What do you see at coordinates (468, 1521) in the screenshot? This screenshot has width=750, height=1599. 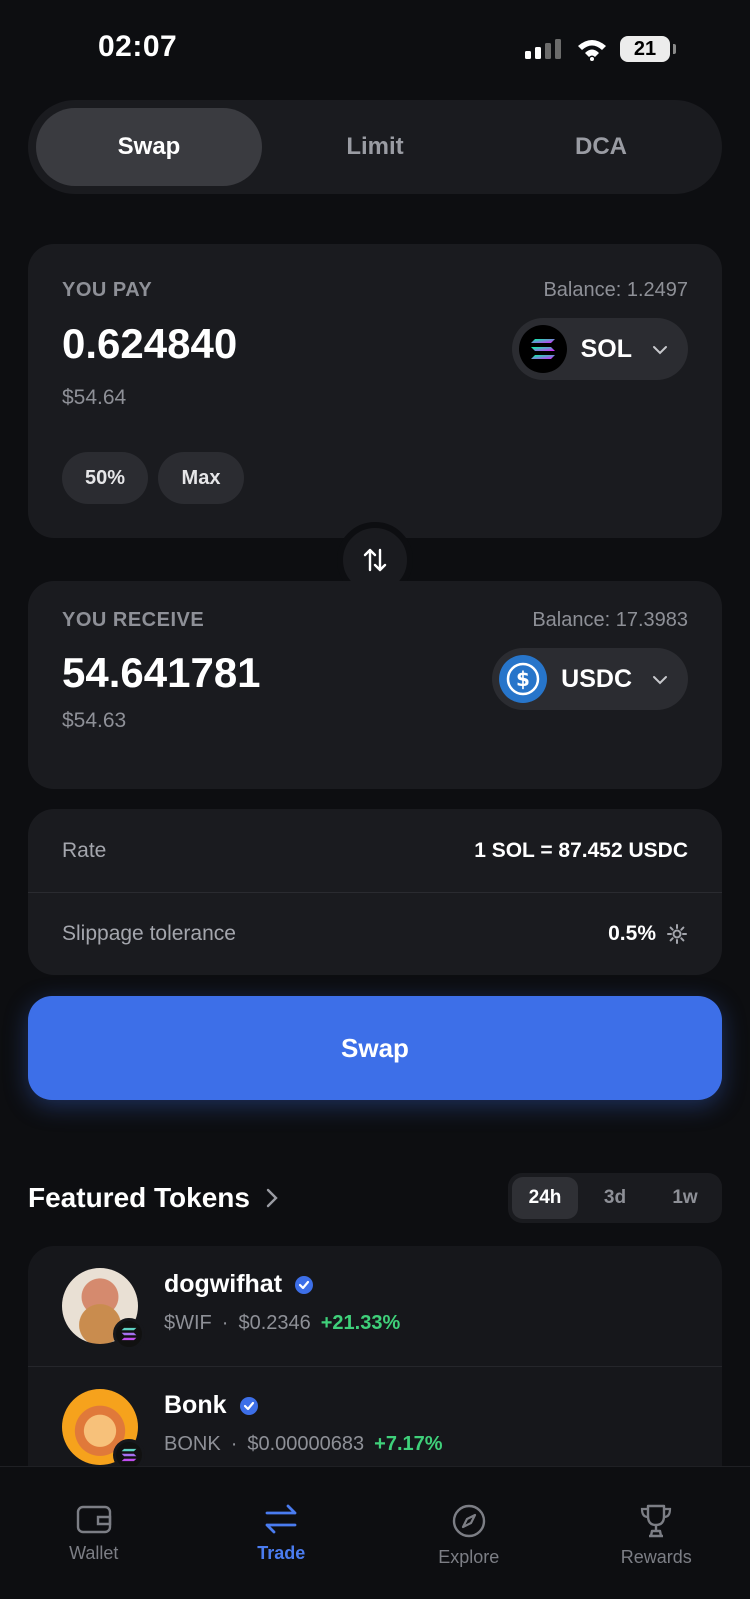 I see `compass-icon` at bounding box center [468, 1521].